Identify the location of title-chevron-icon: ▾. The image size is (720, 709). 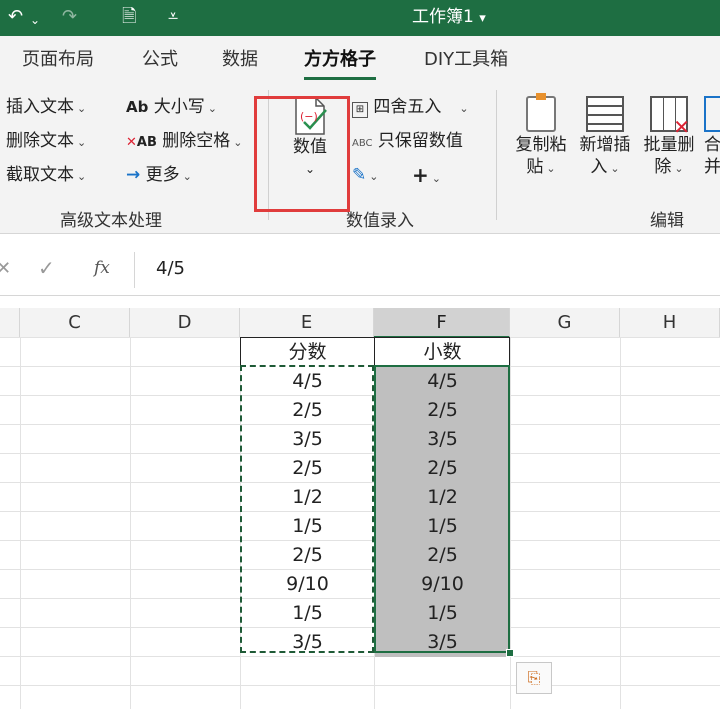
(482, 18).